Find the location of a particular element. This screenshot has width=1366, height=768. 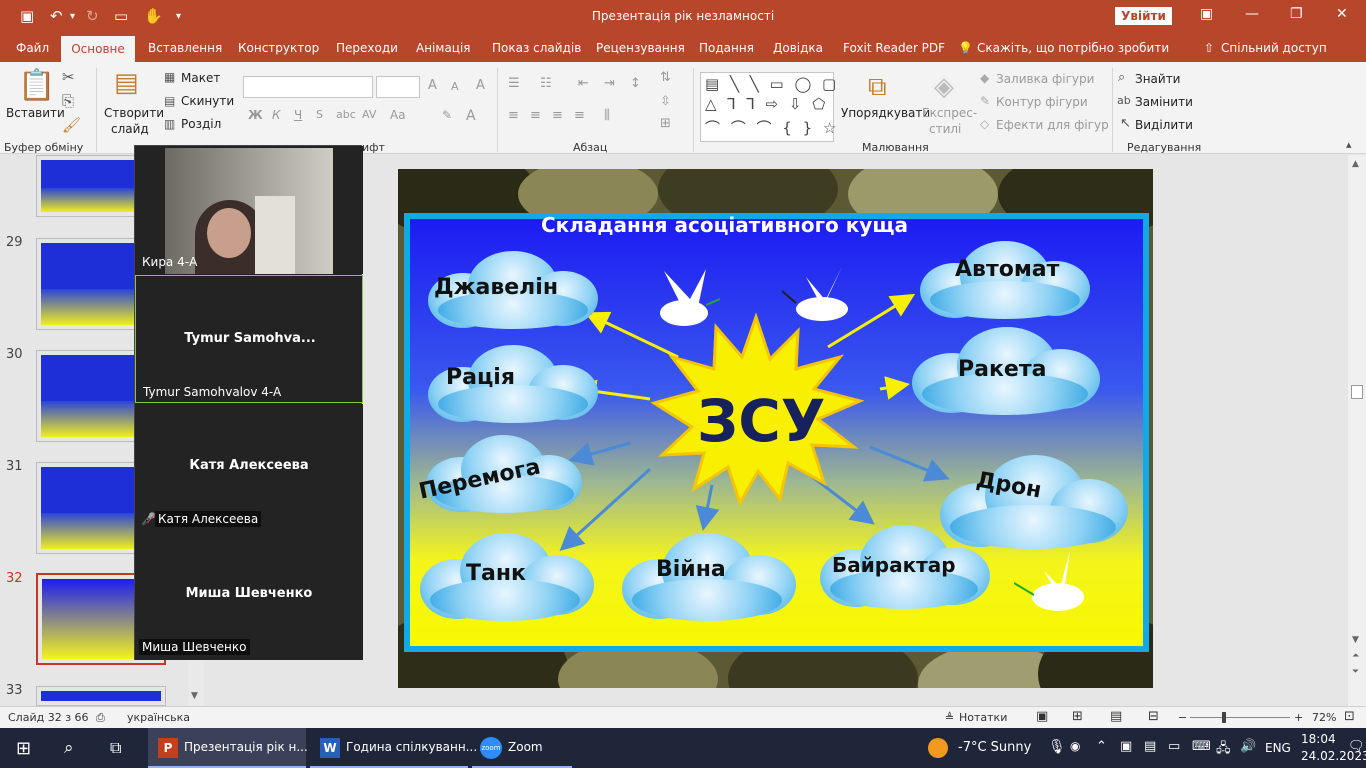

tab-design: Конструктор is located at coordinates (278, 48).